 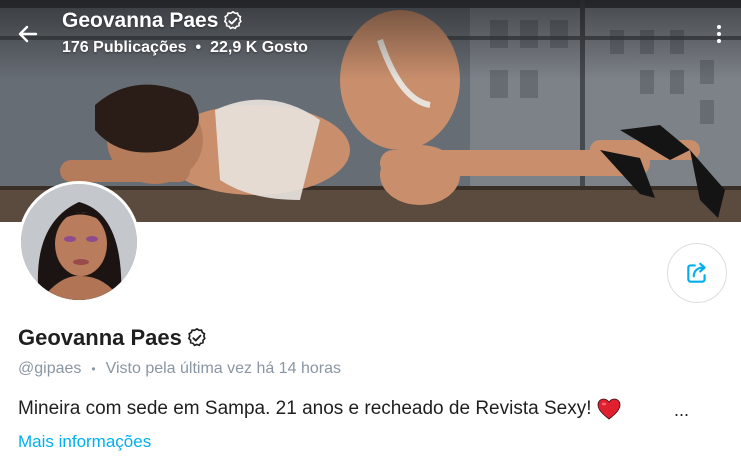 What do you see at coordinates (50, 368) in the screenshot?
I see `profile-handle: @gipaes` at bounding box center [50, 368].